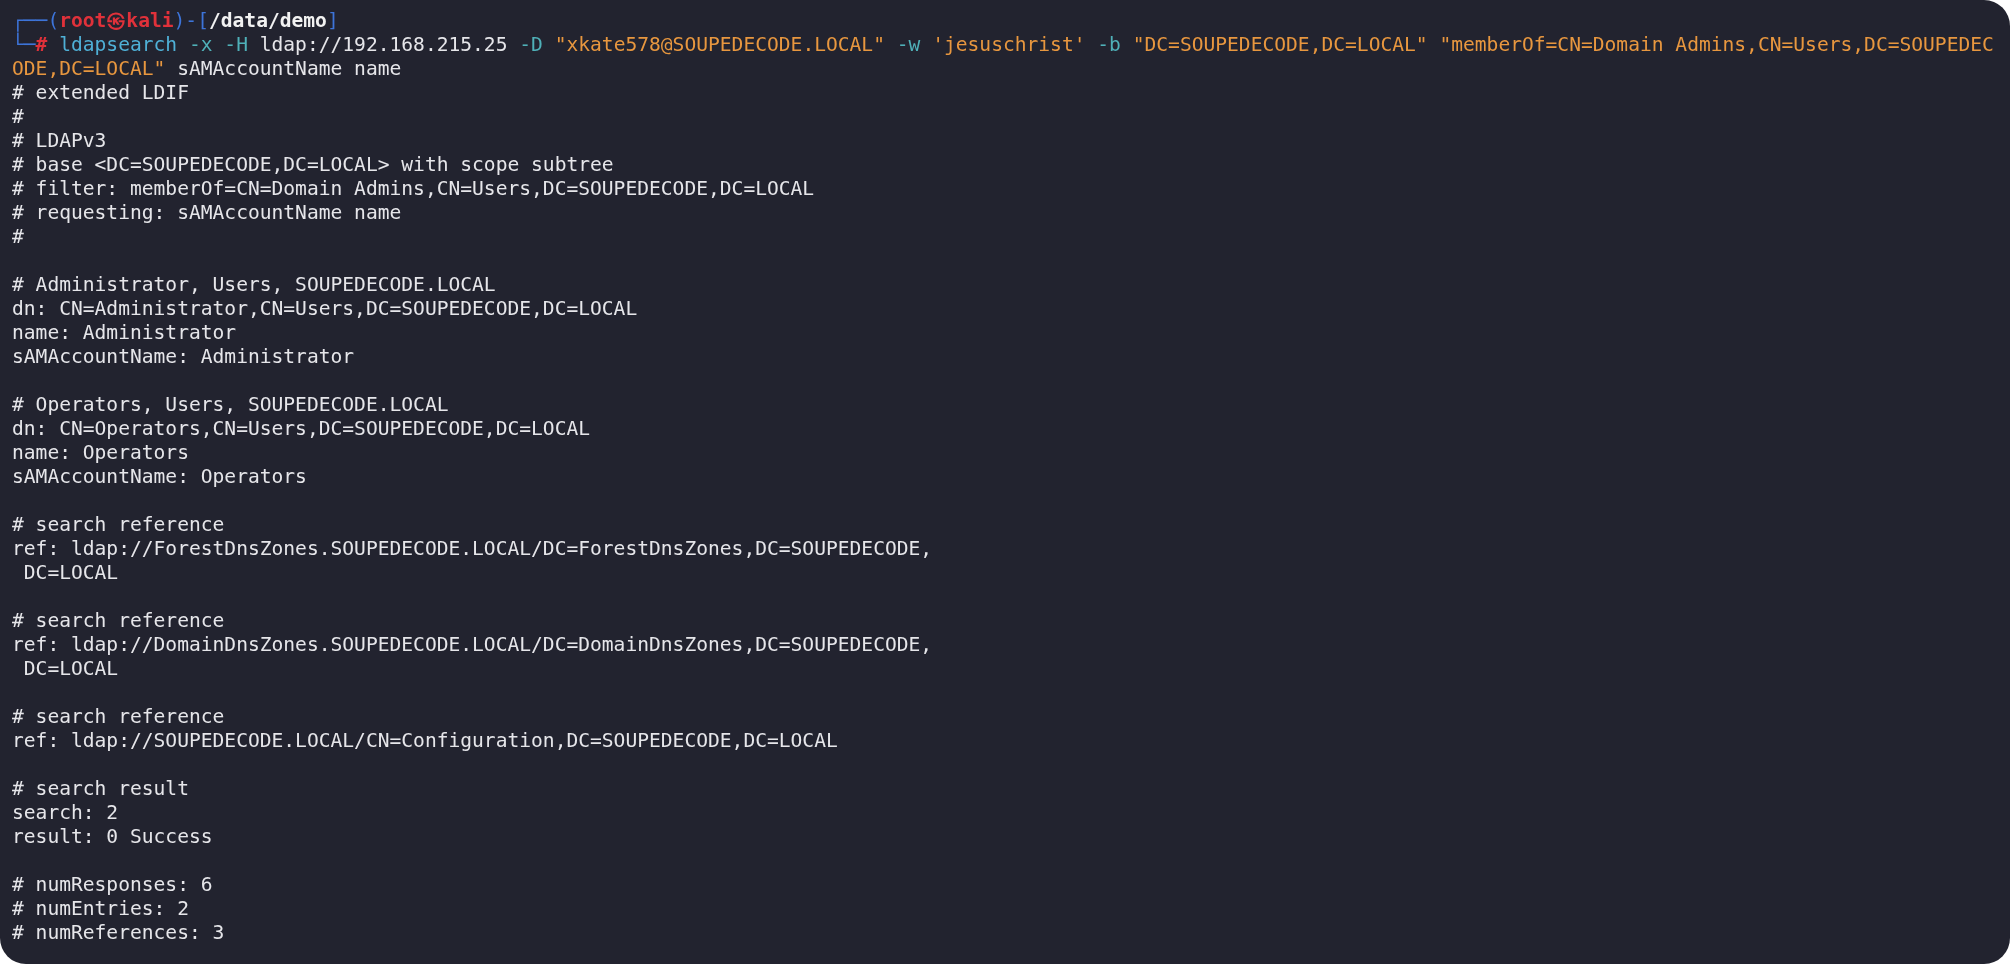 This screenshot has height=964, width=2010. What do you see at coordinates (1003, 57) in the screenshot?
I see `command-line: └─# ldapsearch -x -H ldap://192.168.215.25 -D "xkate578@SOUPEDECODE.LOCAL" -w 'jesuschrist' -b "DC=SOUPEDECODE,DC=LOCAL" "memberOf=CN=Domain Admins,CN=Users,DC=SOUPEDECODE,DC=LOCAL" sAMAccountName name` at bounding box center [1003, 57].